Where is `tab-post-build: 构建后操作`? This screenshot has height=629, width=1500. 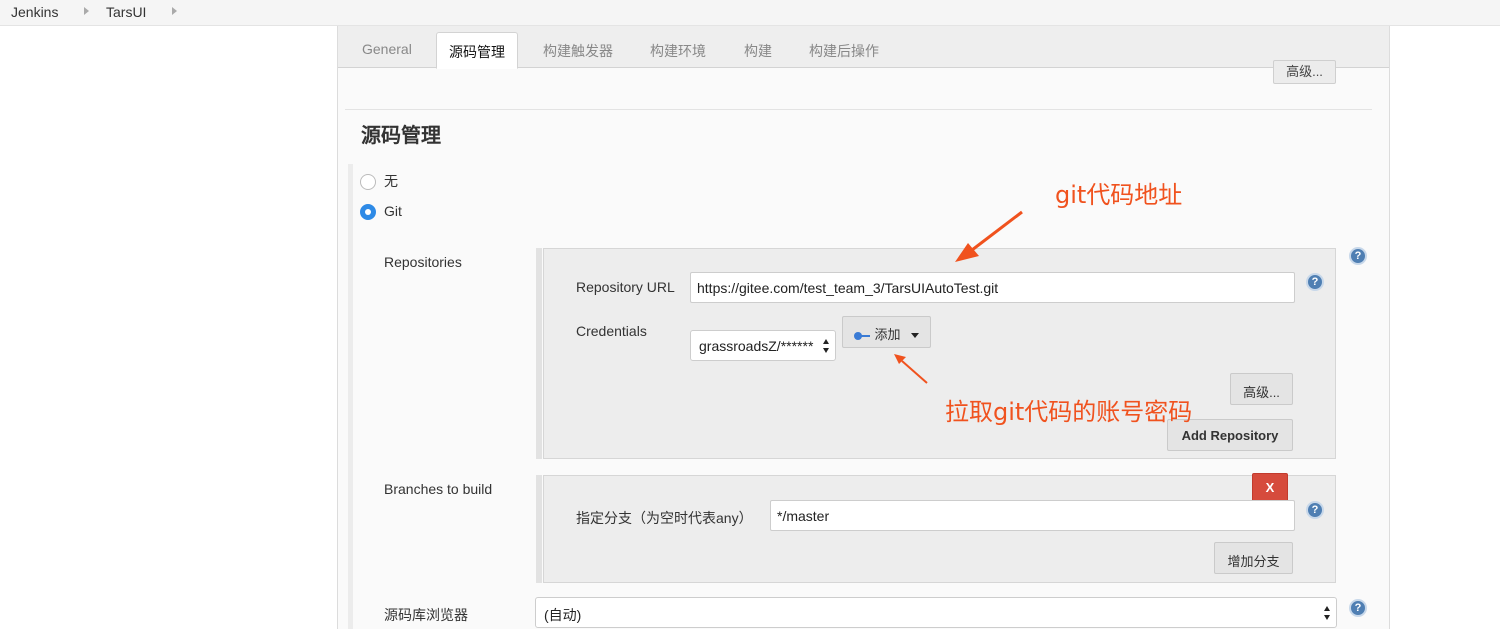
tab-post-build: 构建后操作 is located at coordinates (844, 50).